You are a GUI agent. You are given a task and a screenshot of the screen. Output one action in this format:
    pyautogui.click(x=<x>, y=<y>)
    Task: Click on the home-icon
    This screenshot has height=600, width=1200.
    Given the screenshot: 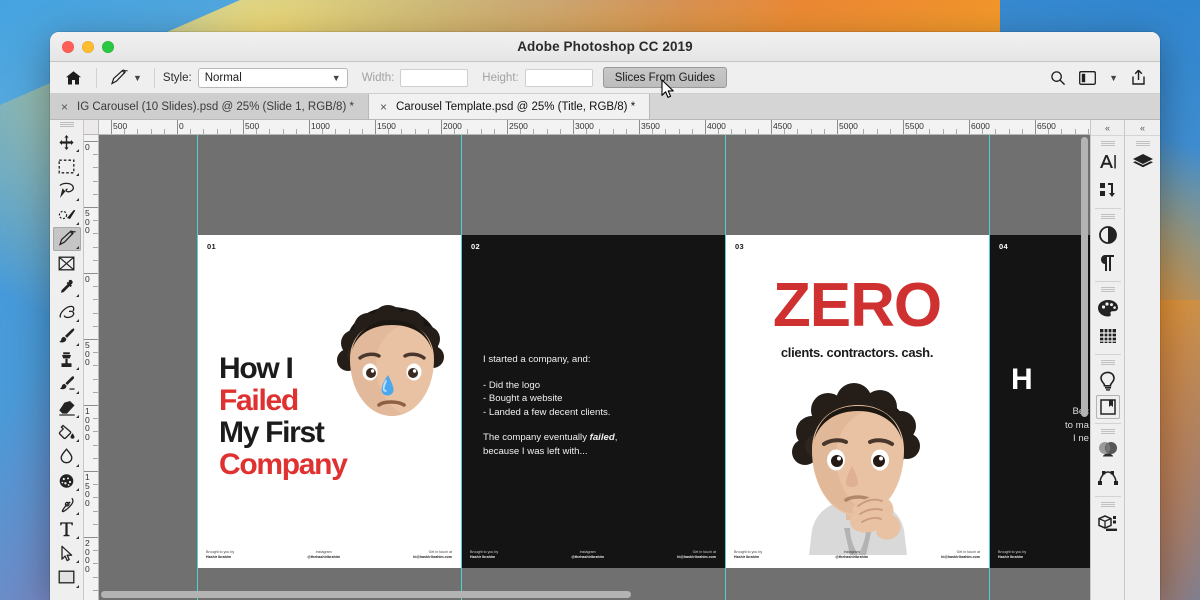 What is the action you would take?
    pyautogui.click(x=73, y=78)
    